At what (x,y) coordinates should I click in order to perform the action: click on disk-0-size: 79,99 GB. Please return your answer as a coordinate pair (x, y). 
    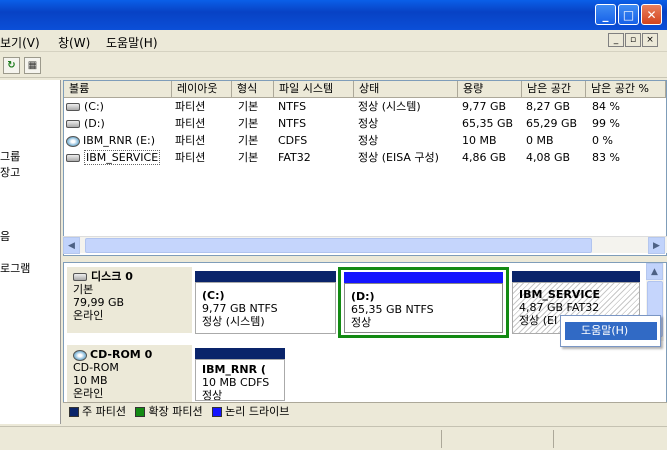
    Looking at the image, I should click on (99, 302).